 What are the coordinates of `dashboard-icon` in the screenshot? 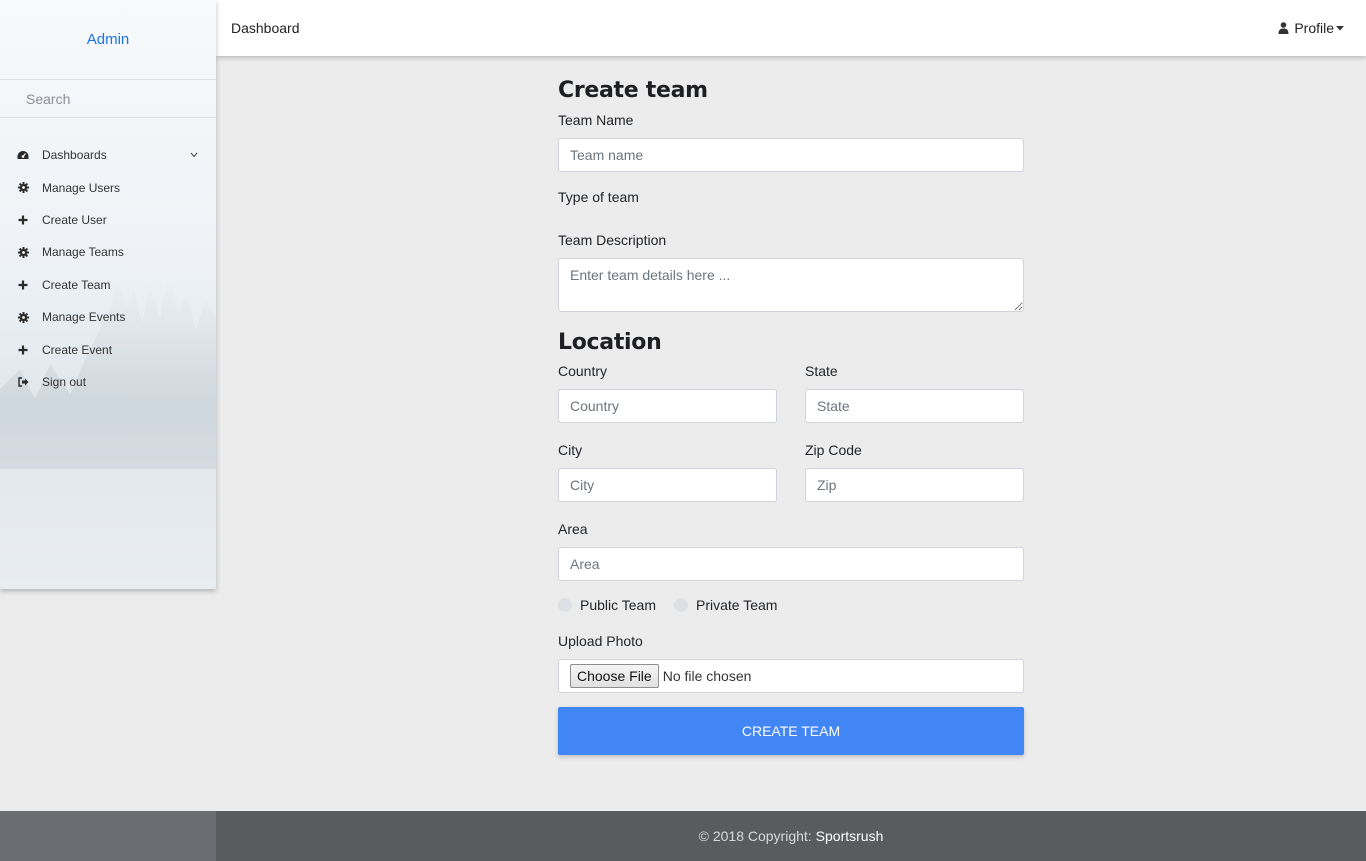 It's located at (23, 155).